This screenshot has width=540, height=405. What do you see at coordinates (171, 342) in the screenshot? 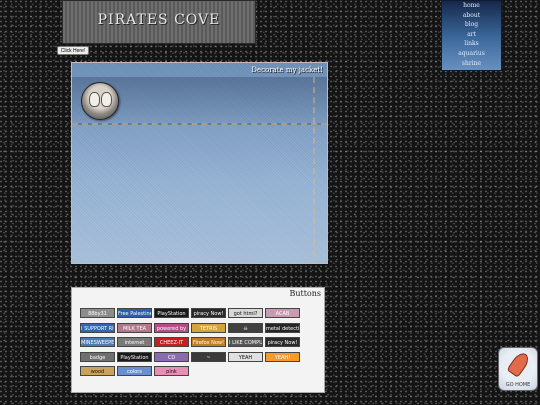
I see `web-badge: CHEEZ-IT` at bounding box center [171, 342].